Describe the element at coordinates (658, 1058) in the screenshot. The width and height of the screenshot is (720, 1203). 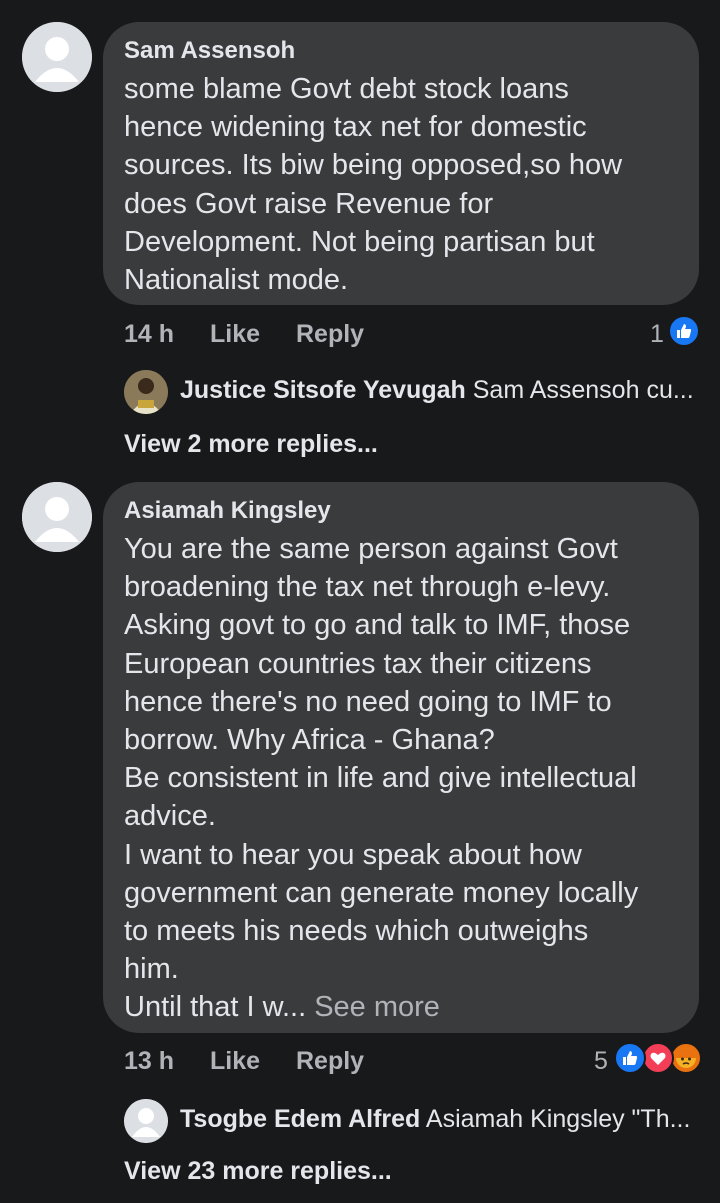
I see `love-icon` at that location.